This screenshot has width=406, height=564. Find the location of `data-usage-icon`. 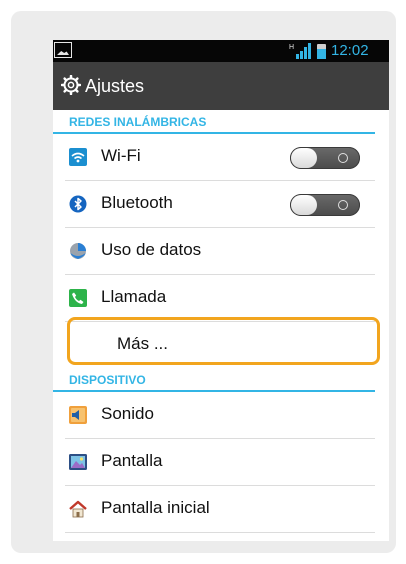

data-usage-icon is located at coordinates (78, 251).